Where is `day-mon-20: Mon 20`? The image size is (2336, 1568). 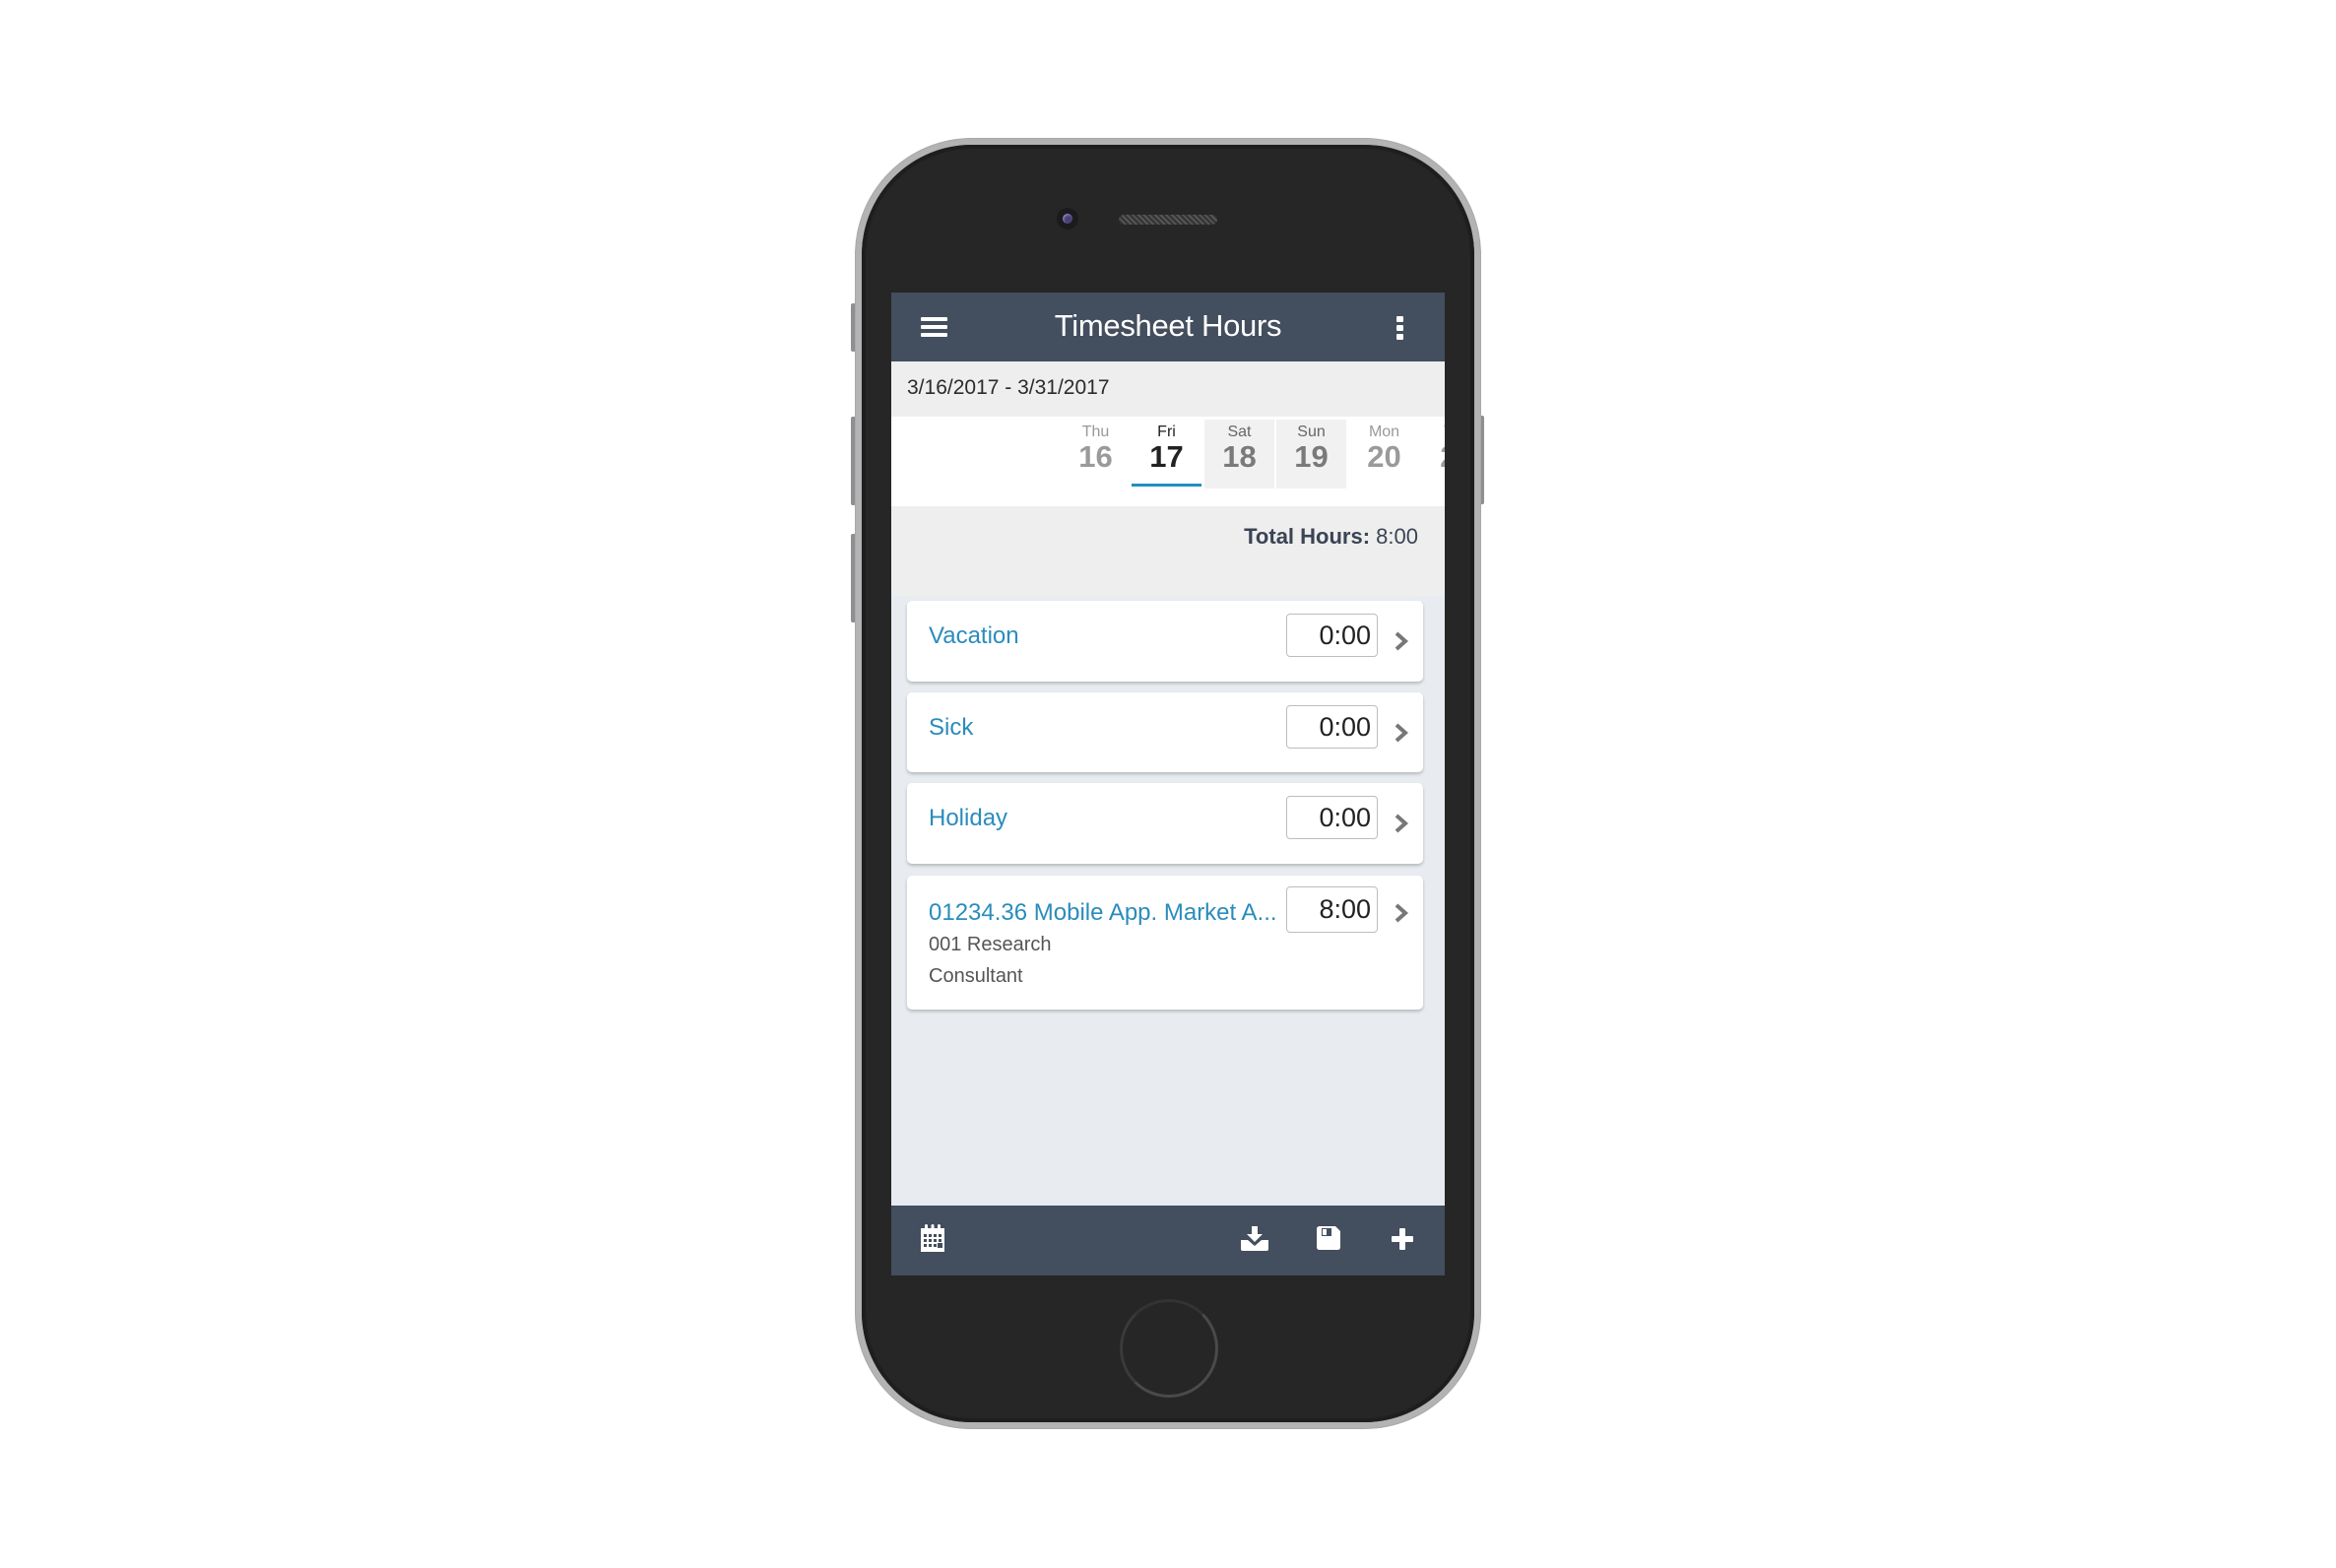 day-mon-20: Mon 20 is located at coordinates (1384, 455).